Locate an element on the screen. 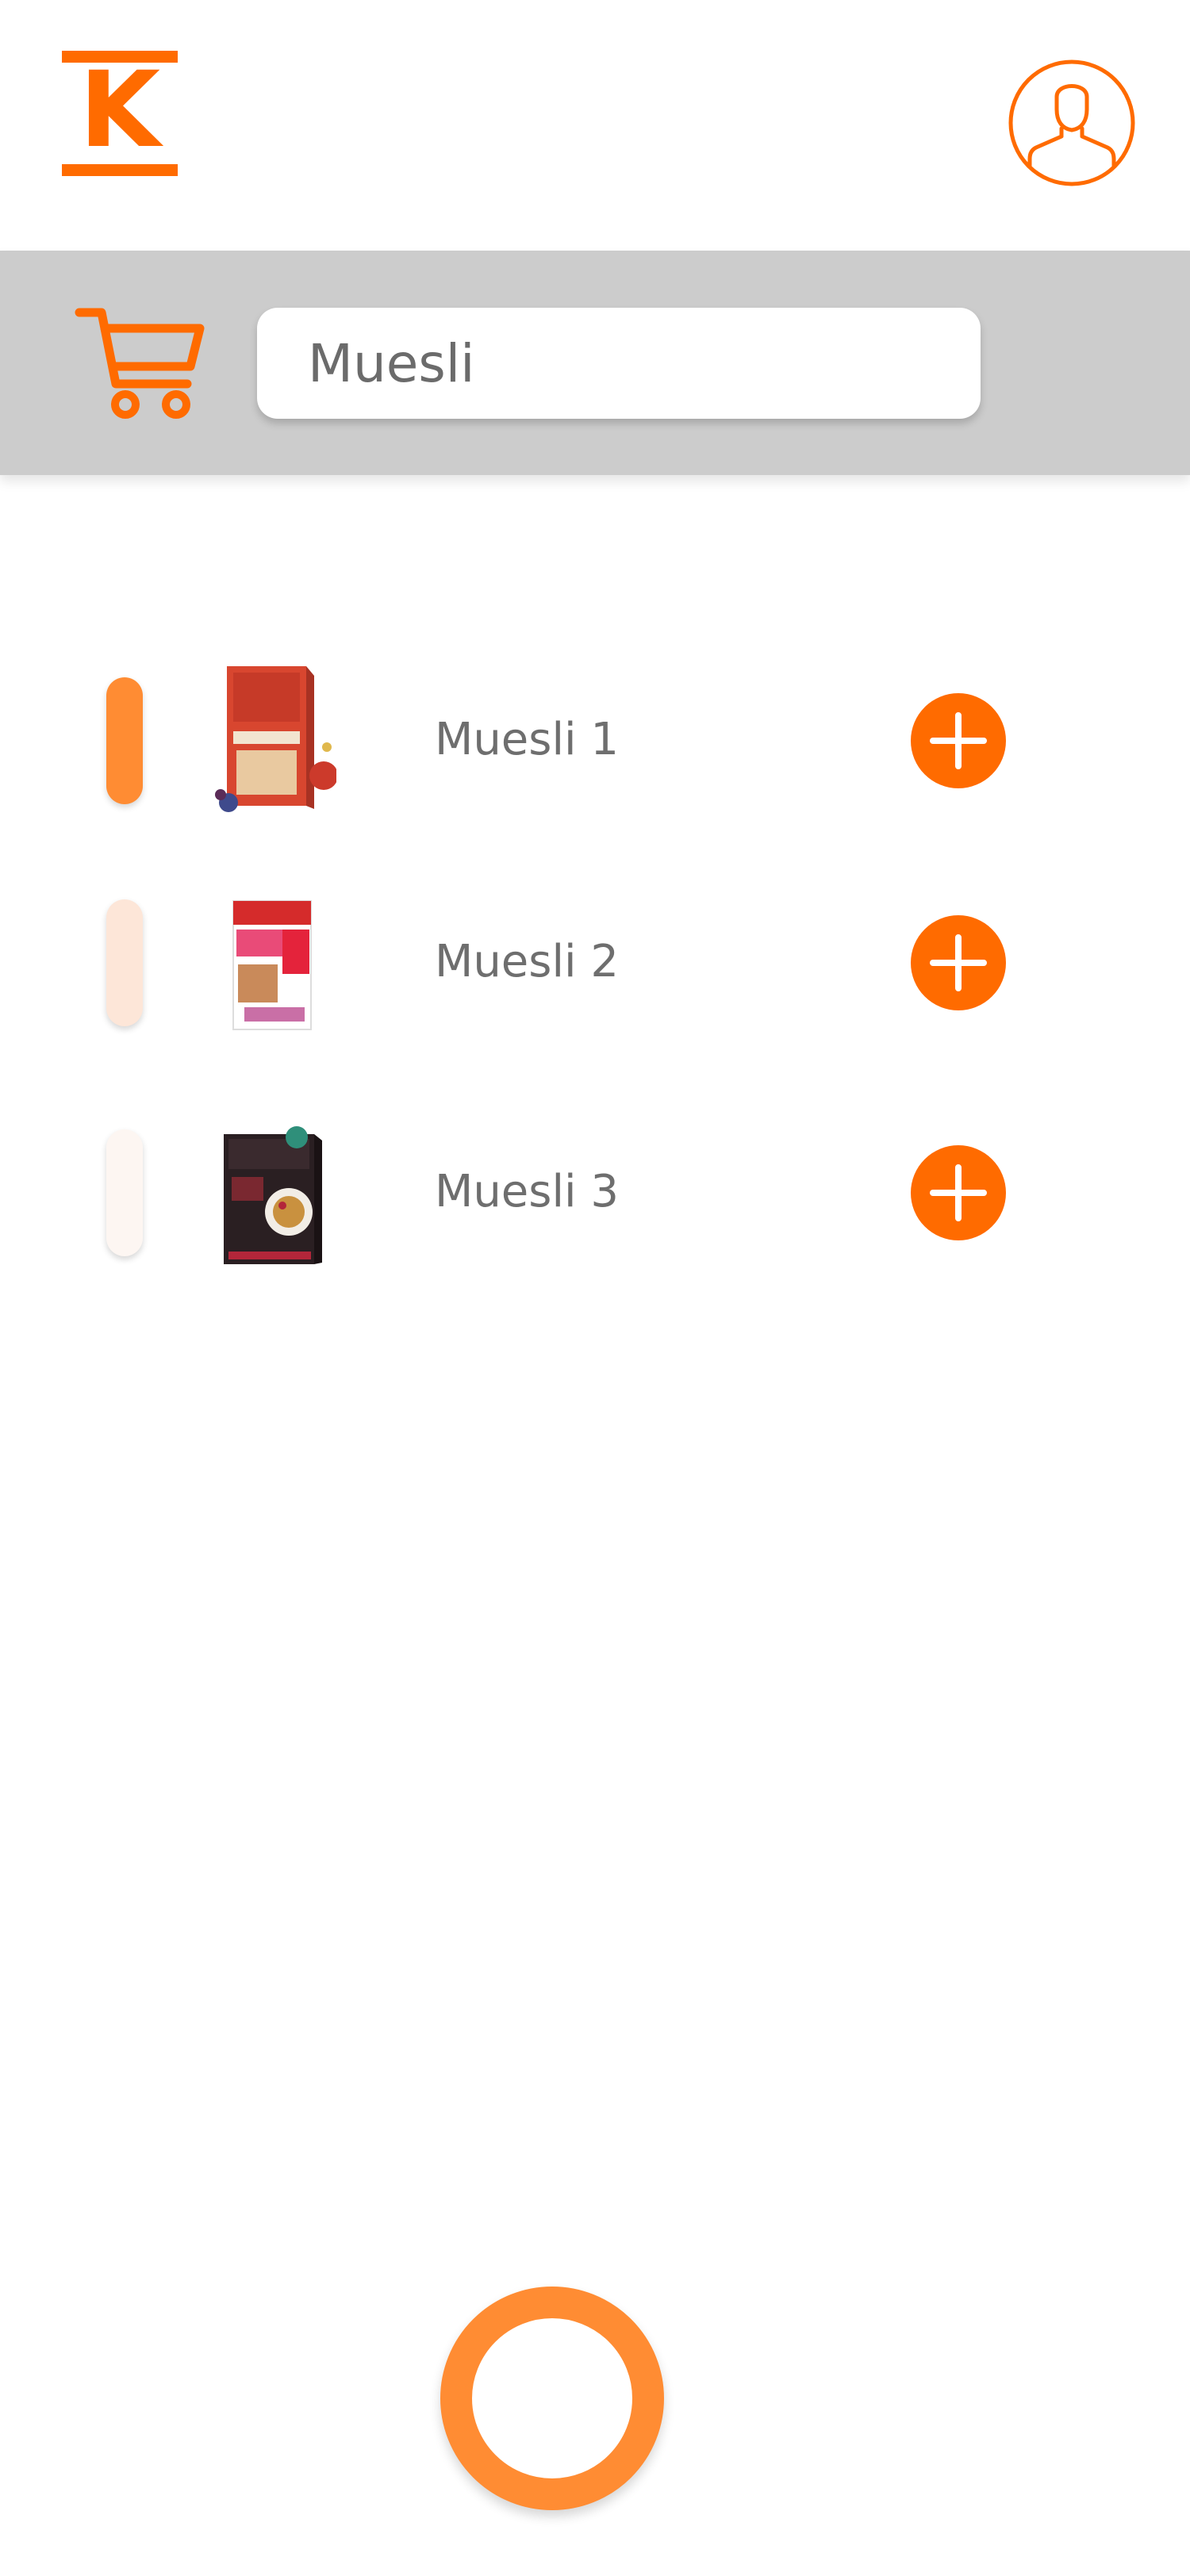 This screenshot has height=2576, width=1190. list-item: Muesli 2 is located at coordinates (595, 962).